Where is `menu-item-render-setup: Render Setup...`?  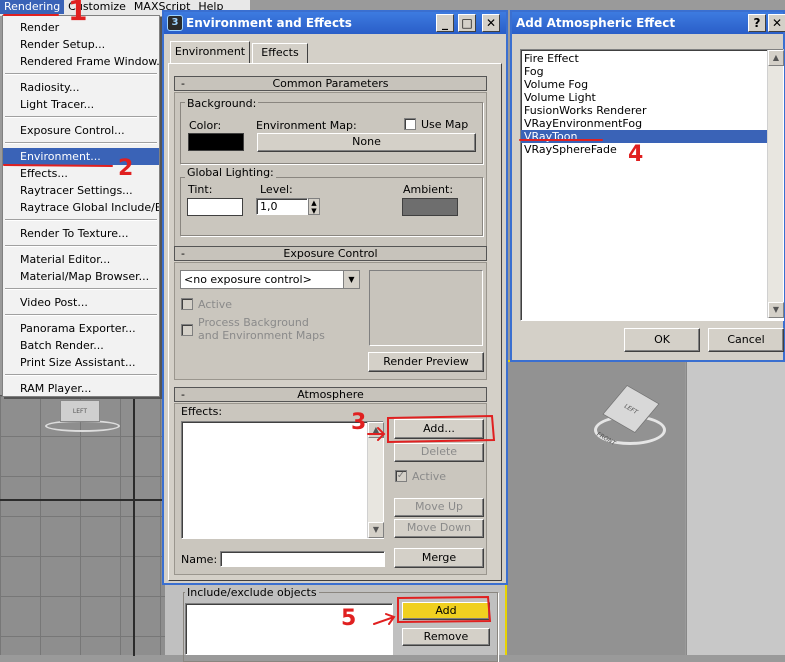 menu-item-render-setup: Render Setup... is located at coordinates (81, 44).